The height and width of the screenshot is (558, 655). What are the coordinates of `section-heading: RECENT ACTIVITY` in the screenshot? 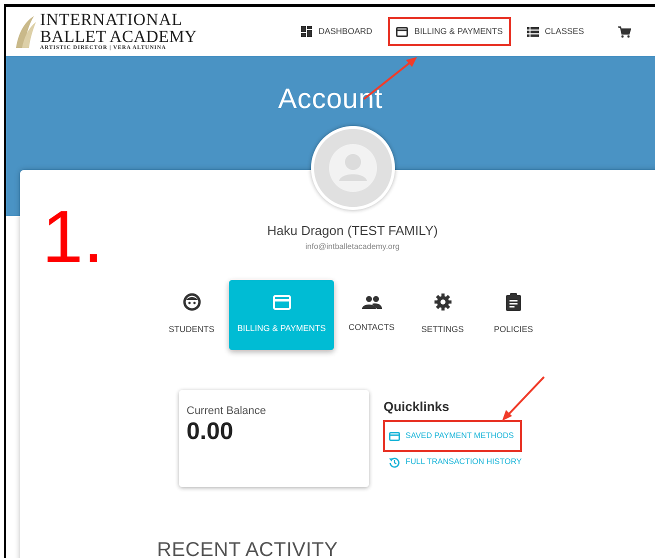 It's located at (247, 548).